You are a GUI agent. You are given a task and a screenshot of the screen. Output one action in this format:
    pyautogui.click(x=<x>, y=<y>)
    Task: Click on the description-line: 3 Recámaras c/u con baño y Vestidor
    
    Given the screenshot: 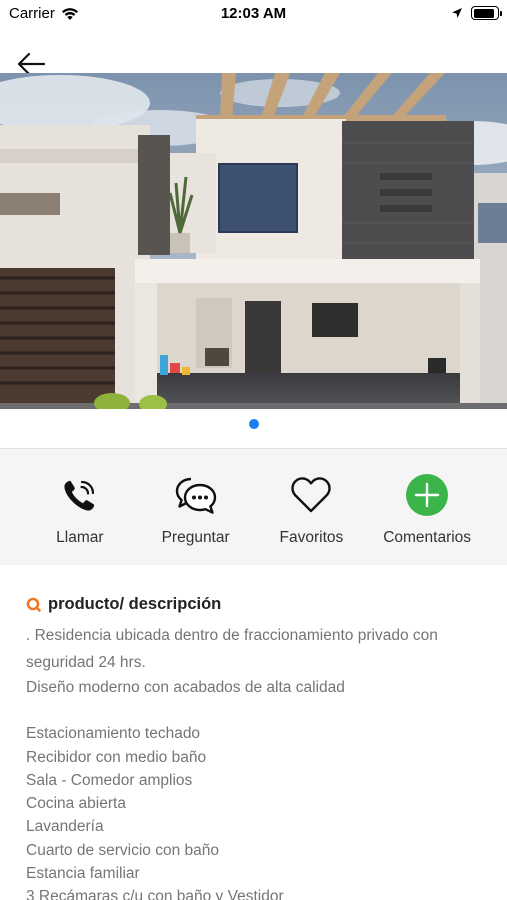 What is the action you would take?
    pyautogui.click(x=155, y=894)
    